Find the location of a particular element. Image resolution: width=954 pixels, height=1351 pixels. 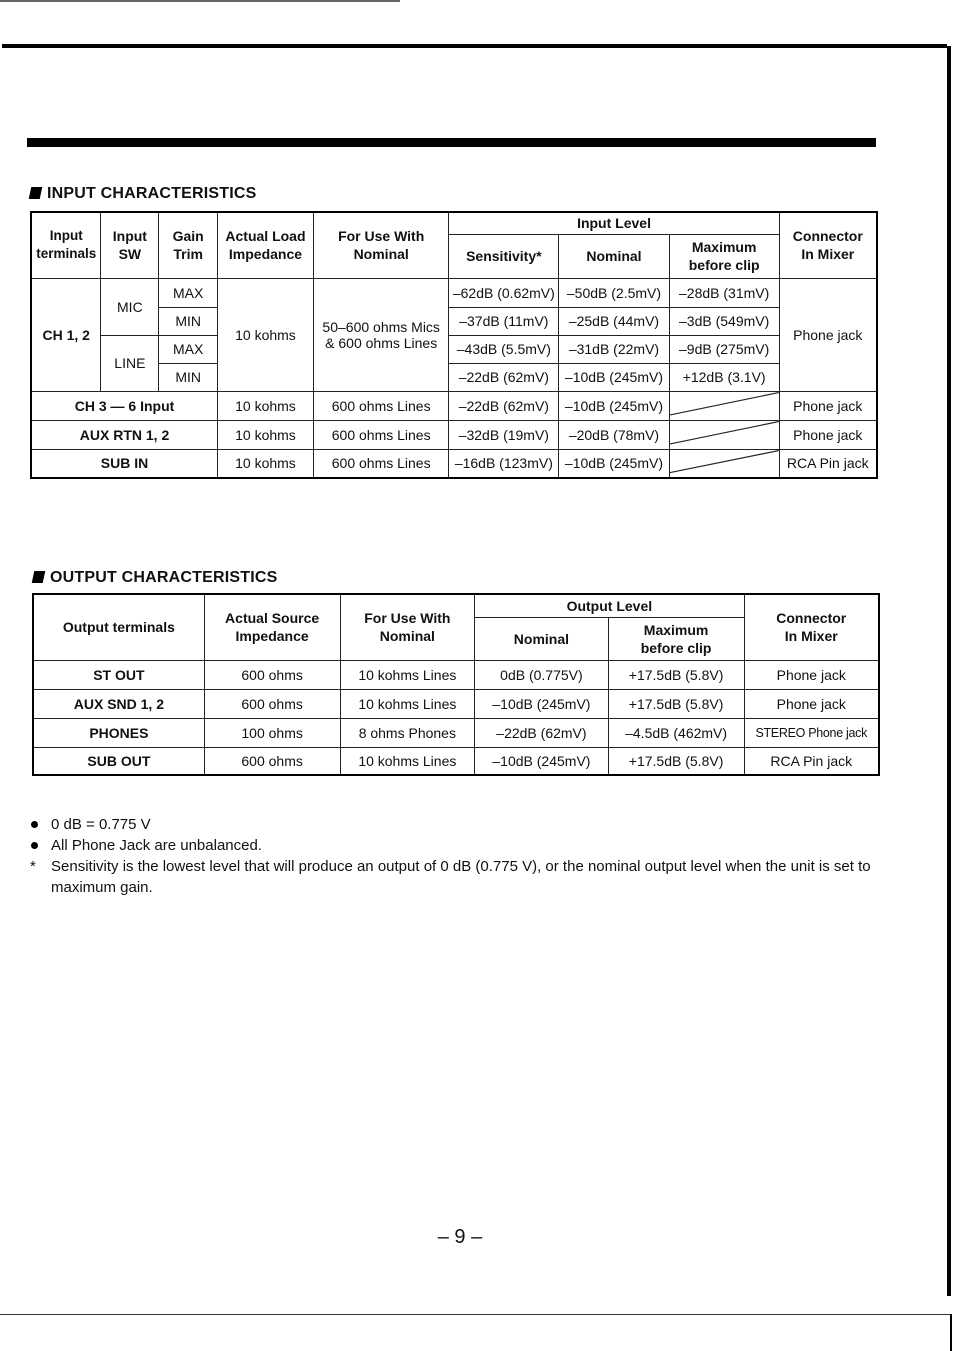

max-cell: –3dB (549mV) is located at coordinates (724, 321).